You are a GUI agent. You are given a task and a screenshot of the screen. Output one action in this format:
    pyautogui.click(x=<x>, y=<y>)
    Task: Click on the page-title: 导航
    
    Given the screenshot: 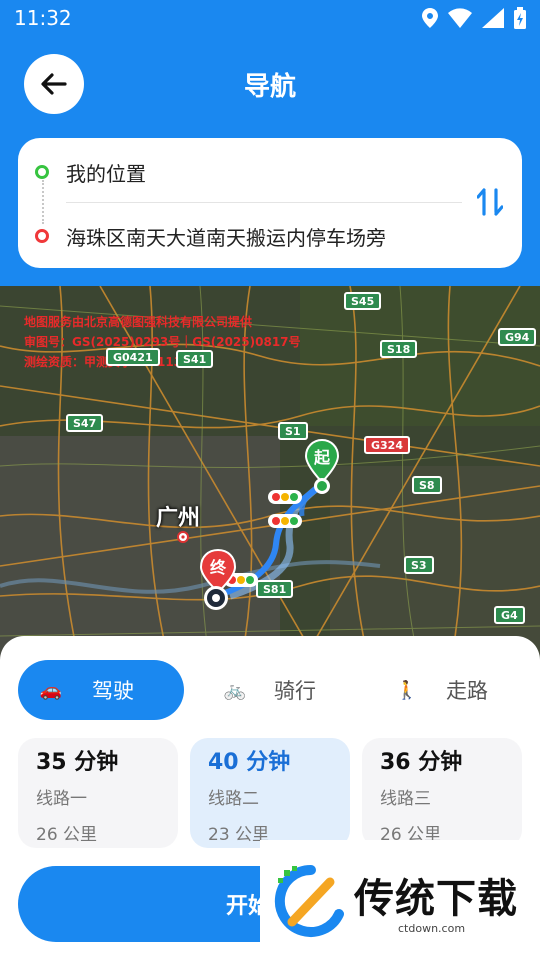 What is the action you would take?
    pyautogui.click(x=269, y=87)
    